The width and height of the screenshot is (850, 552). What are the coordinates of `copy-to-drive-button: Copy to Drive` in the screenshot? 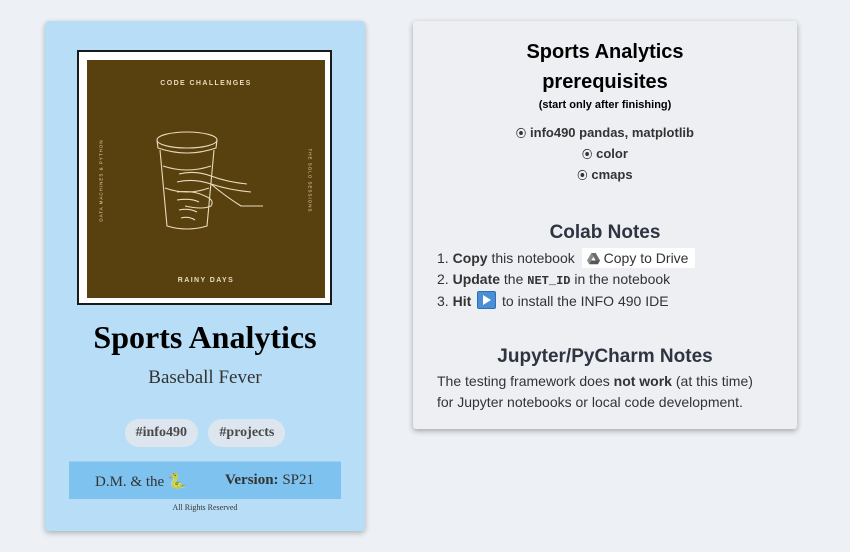 It's located at (638, 258).